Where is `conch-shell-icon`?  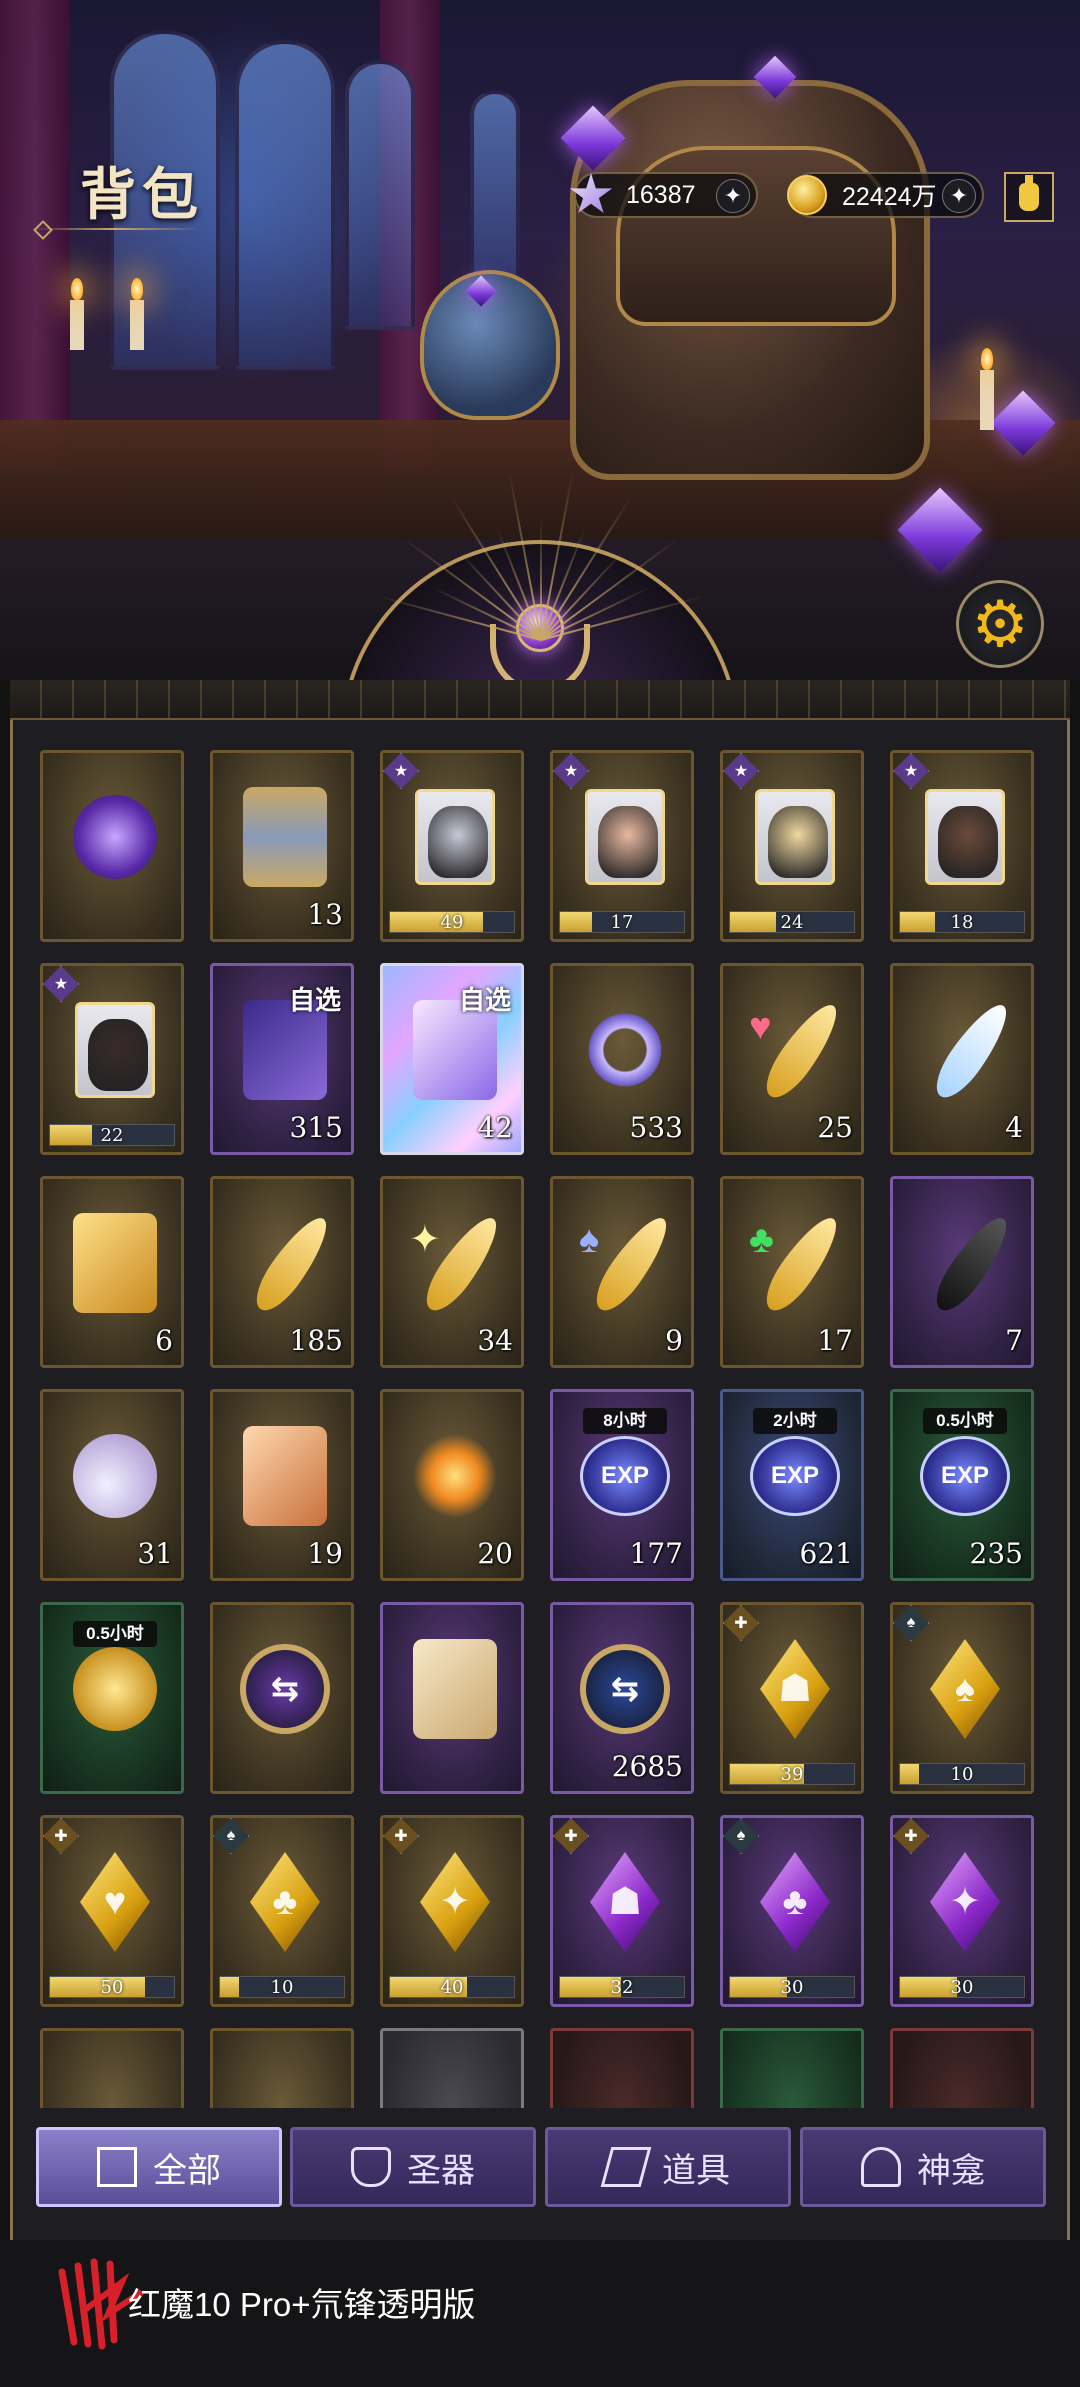 conch-shell-icon is located at coordinates (285, 1476).